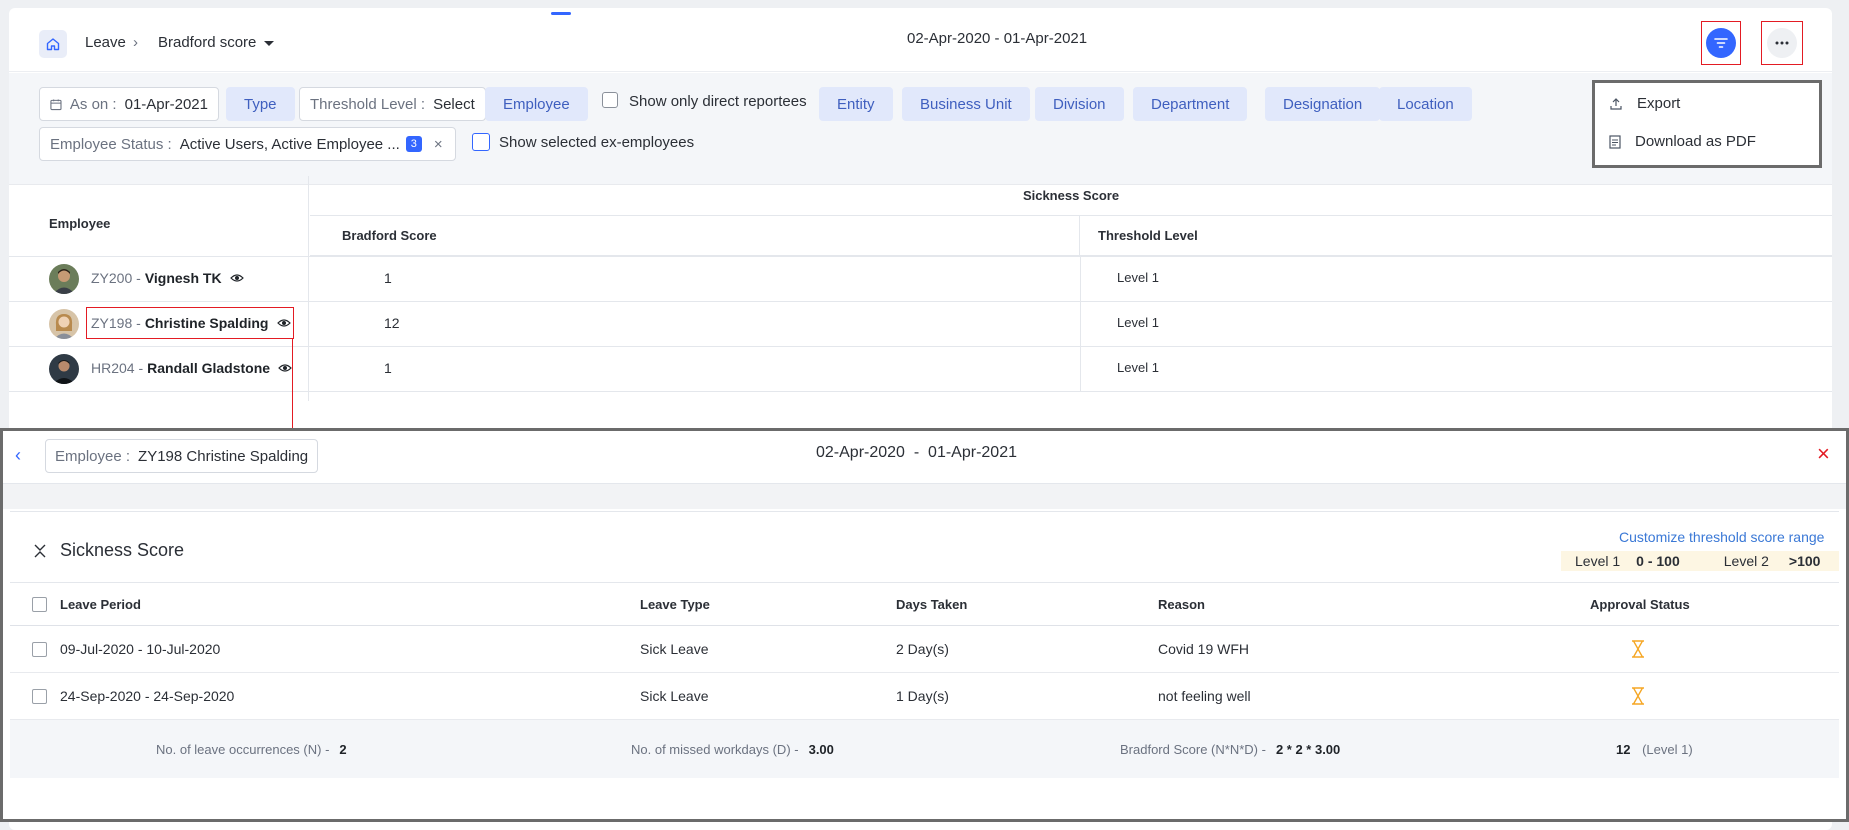  I want to click on leave-period-cell: 09-Jul-2020 - 10-Jul-2020, so click(140, 649).